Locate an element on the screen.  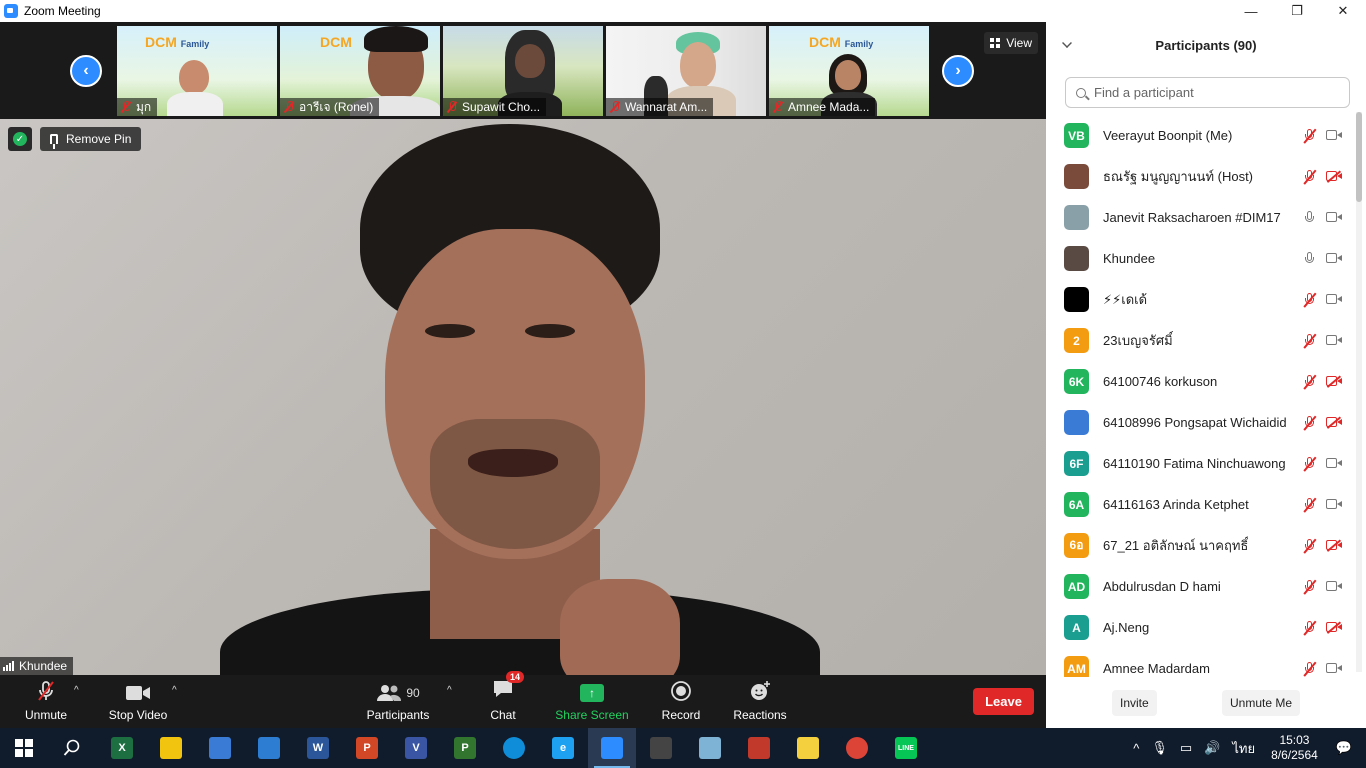
participant-row: AD Abdulrusdan D hami is located at coordinates (1201, 586).